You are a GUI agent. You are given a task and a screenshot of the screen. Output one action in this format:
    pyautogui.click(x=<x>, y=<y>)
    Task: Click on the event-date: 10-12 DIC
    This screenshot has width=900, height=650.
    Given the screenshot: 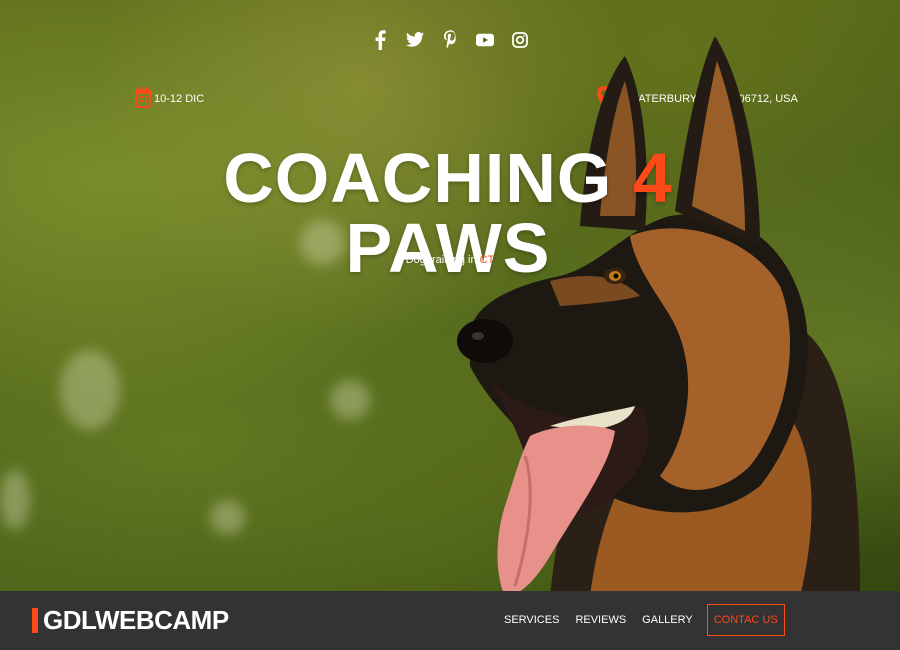 What is the action you would take?
    pyautogui.click(x=169, y=99)
    